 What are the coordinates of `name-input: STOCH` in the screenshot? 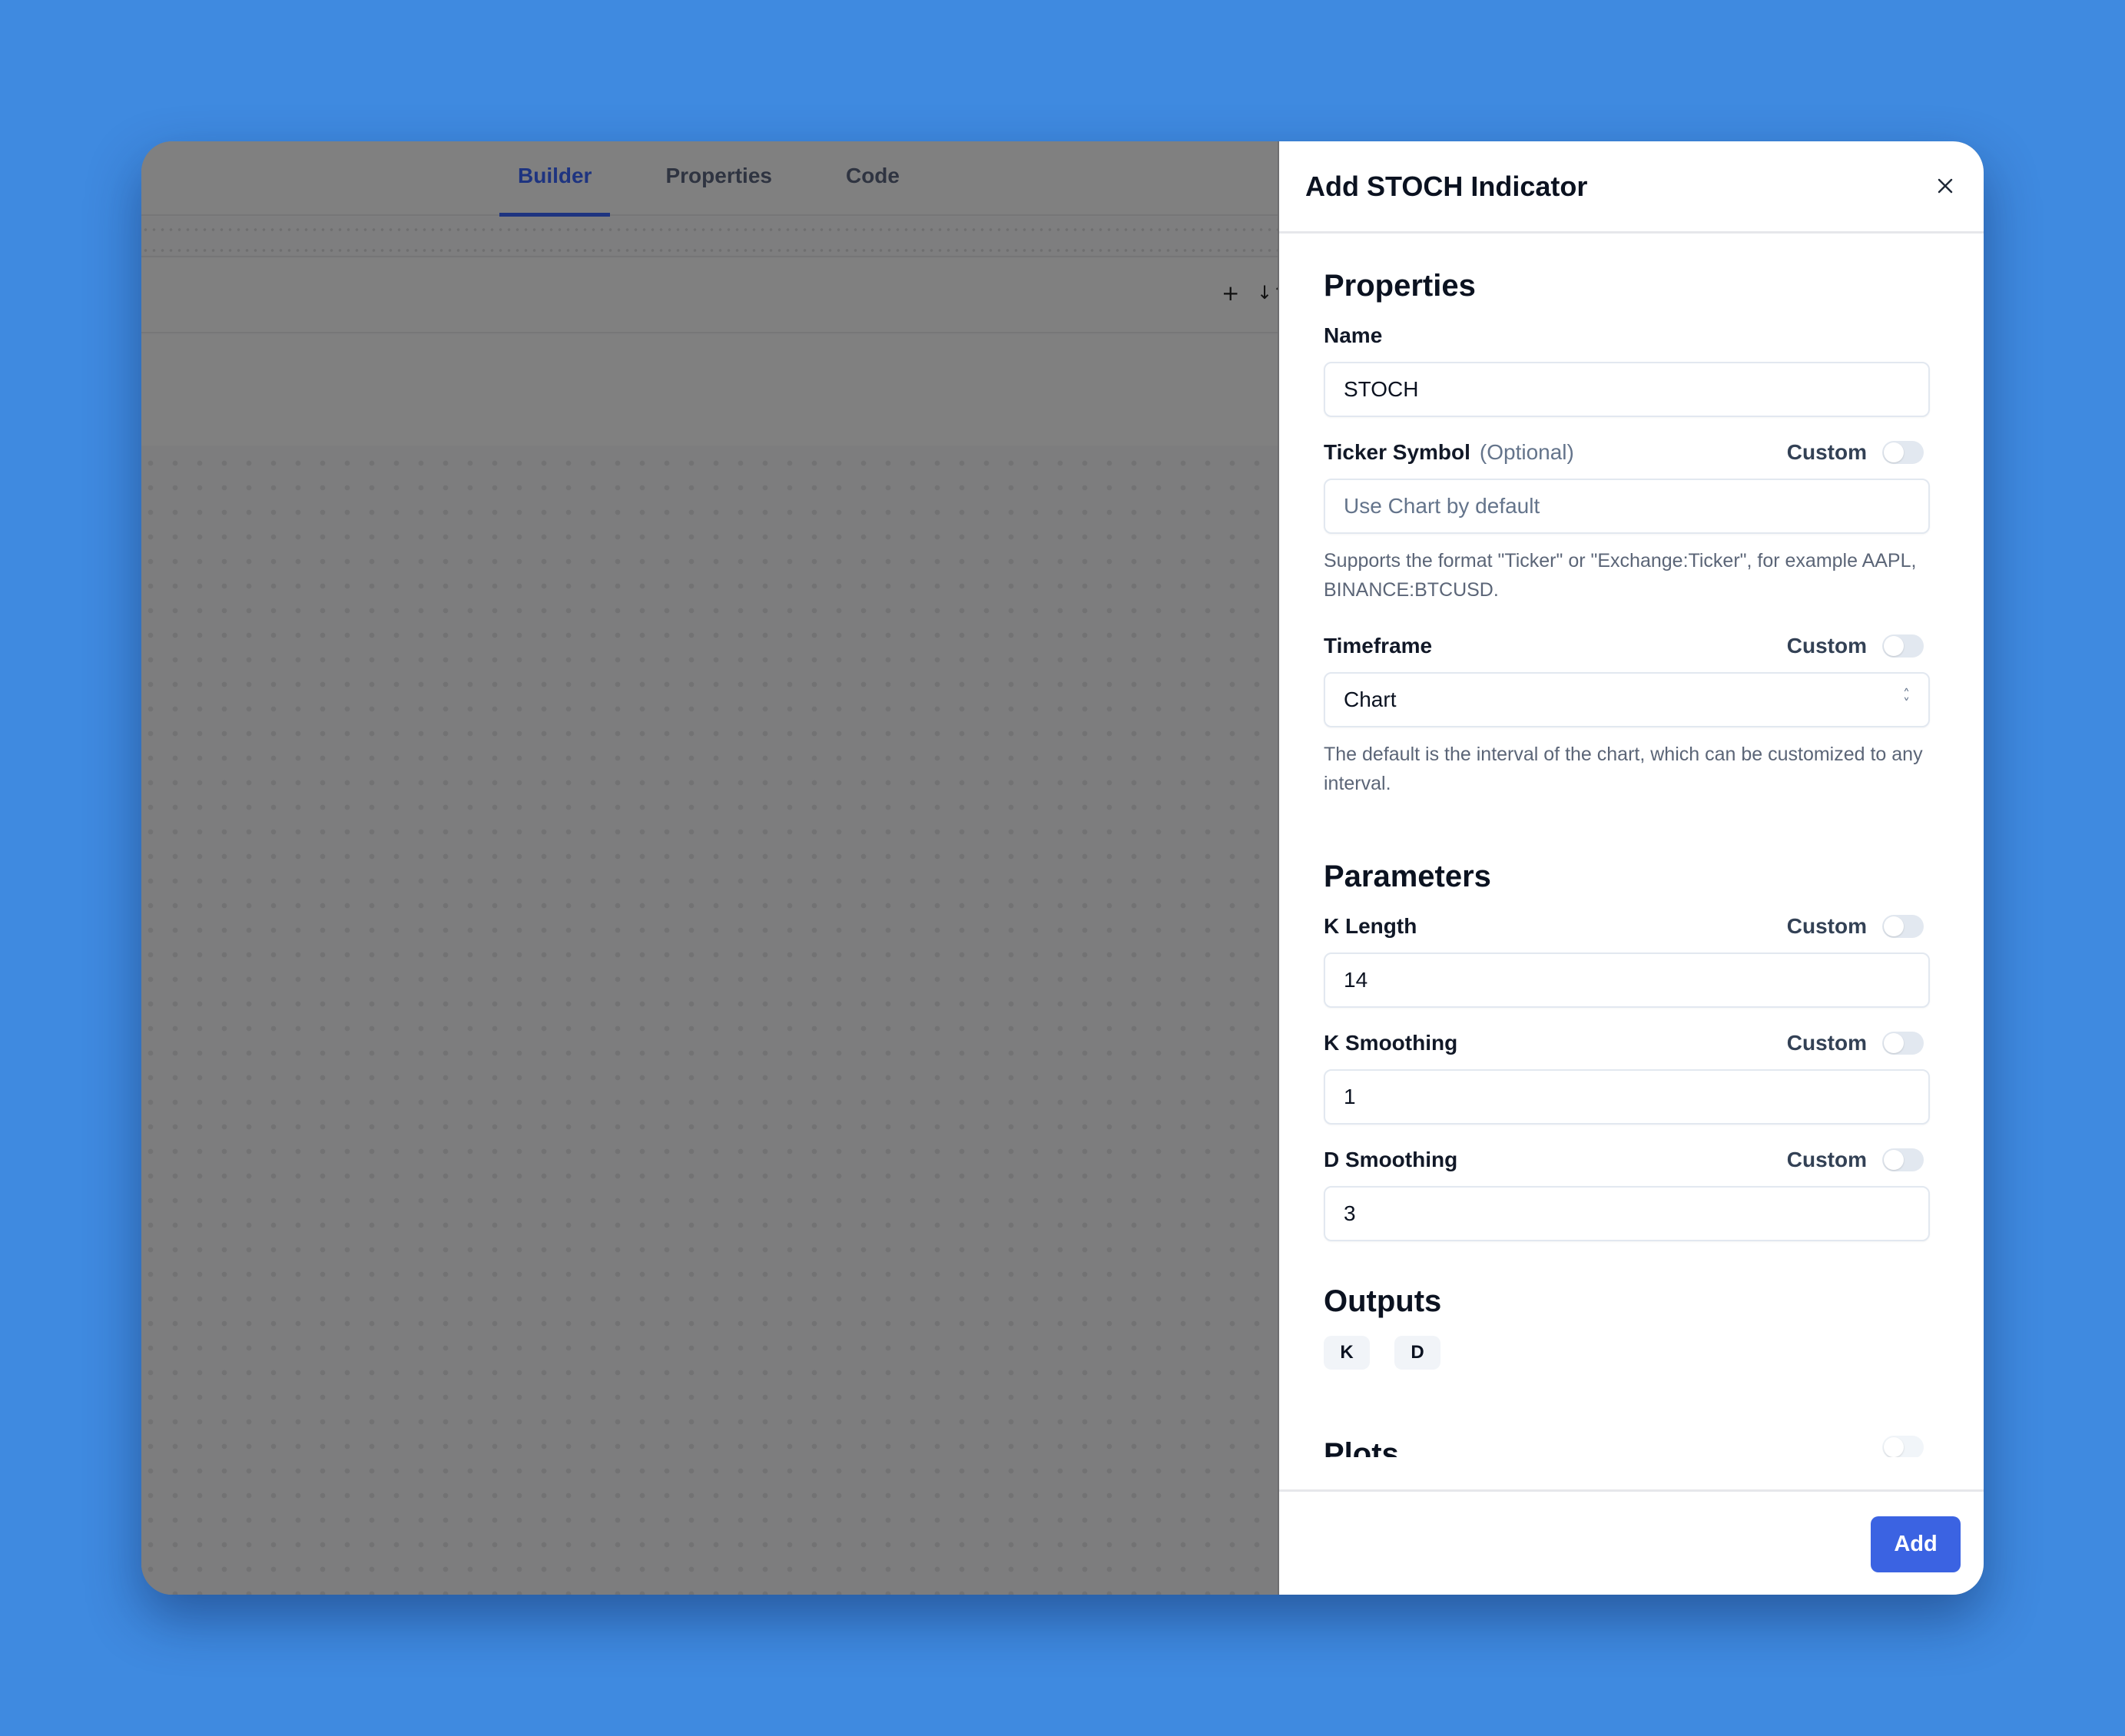 It's located at (1627, 389).